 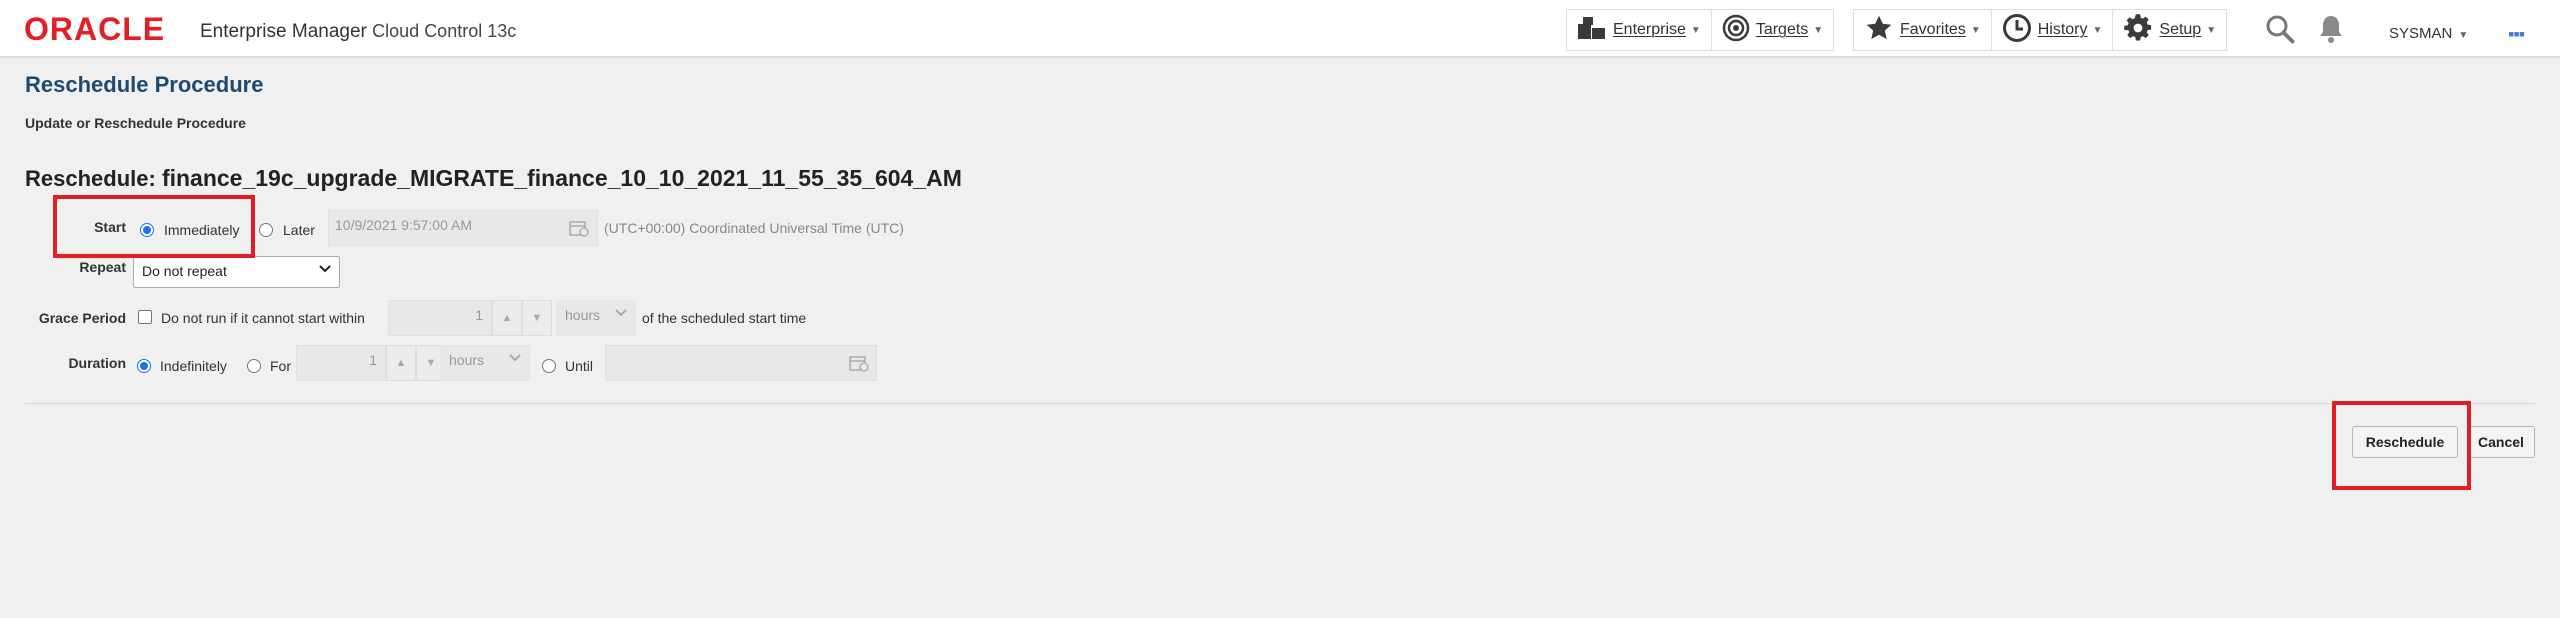 I want to click on history-menu: History ▼, so click(x=2053, y=30).